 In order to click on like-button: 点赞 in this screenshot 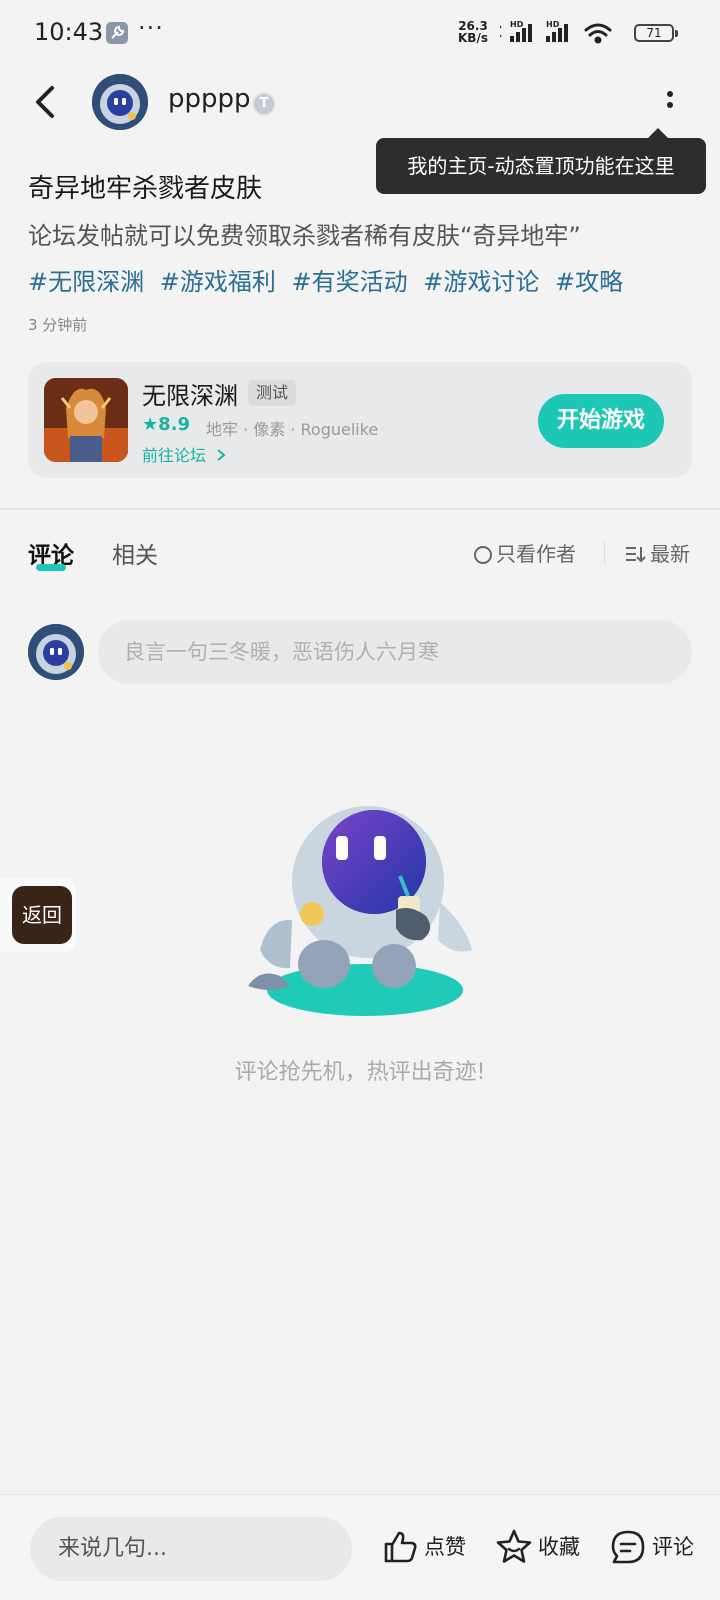, I will do `click(425, 1547)`.